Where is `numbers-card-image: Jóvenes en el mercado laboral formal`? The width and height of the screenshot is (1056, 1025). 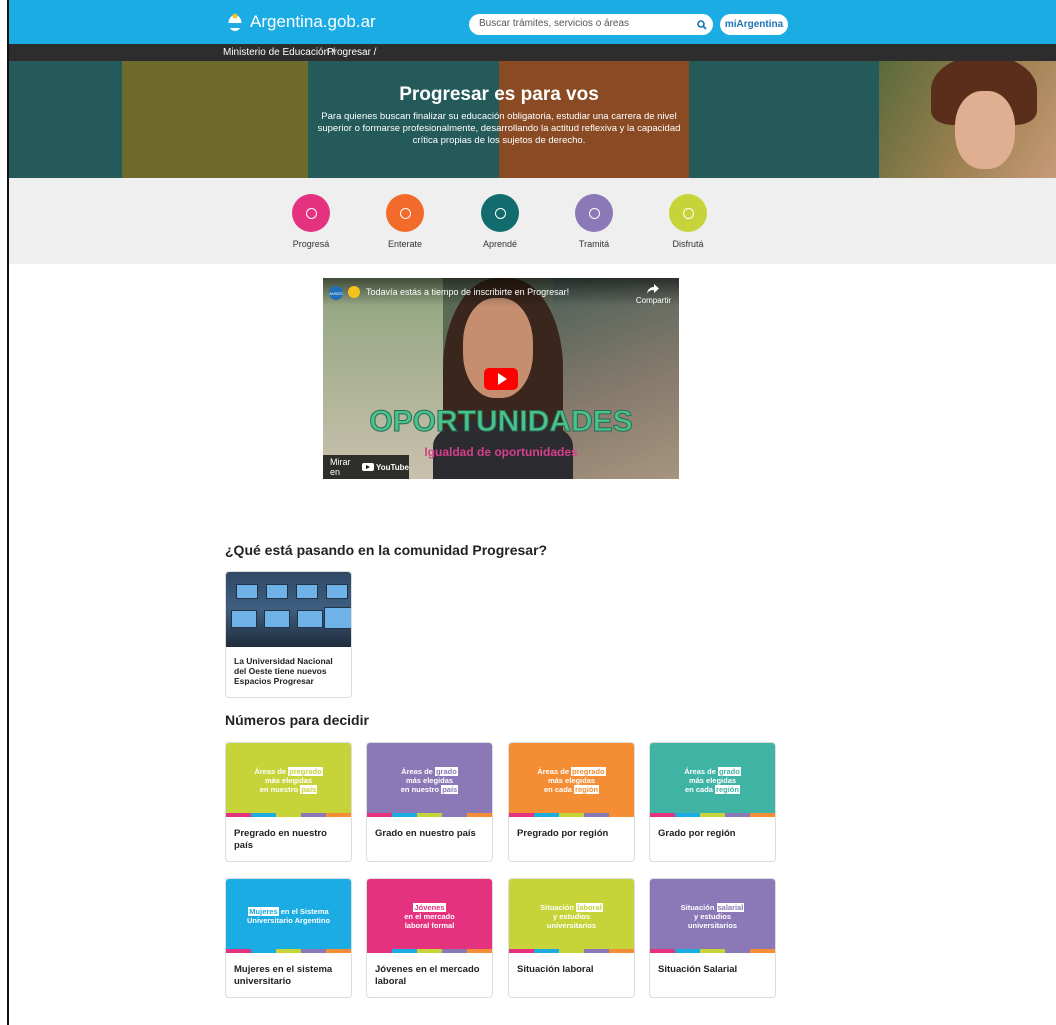 numbers-card-image: Jóvenes en el mercado laboral formal is located at coordinates (429, 916).